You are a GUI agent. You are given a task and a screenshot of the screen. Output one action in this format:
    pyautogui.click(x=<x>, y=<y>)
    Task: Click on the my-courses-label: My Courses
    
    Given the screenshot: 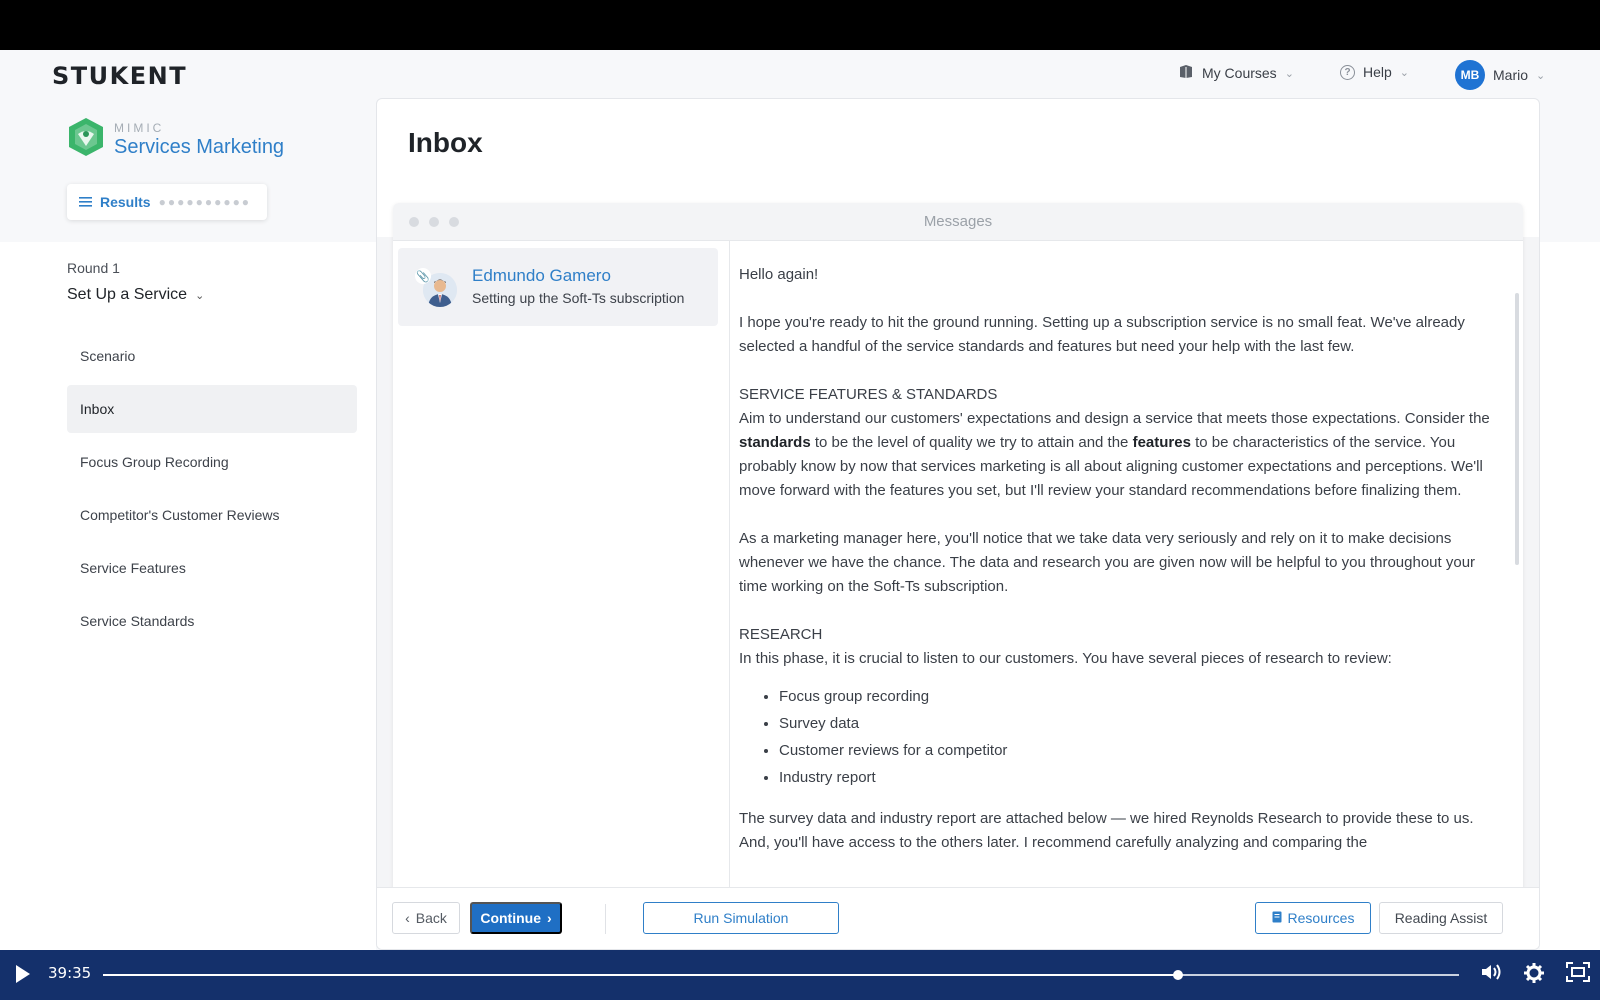 What is the action you would take?
    pyautogui.click(x=1239, y=73)
    